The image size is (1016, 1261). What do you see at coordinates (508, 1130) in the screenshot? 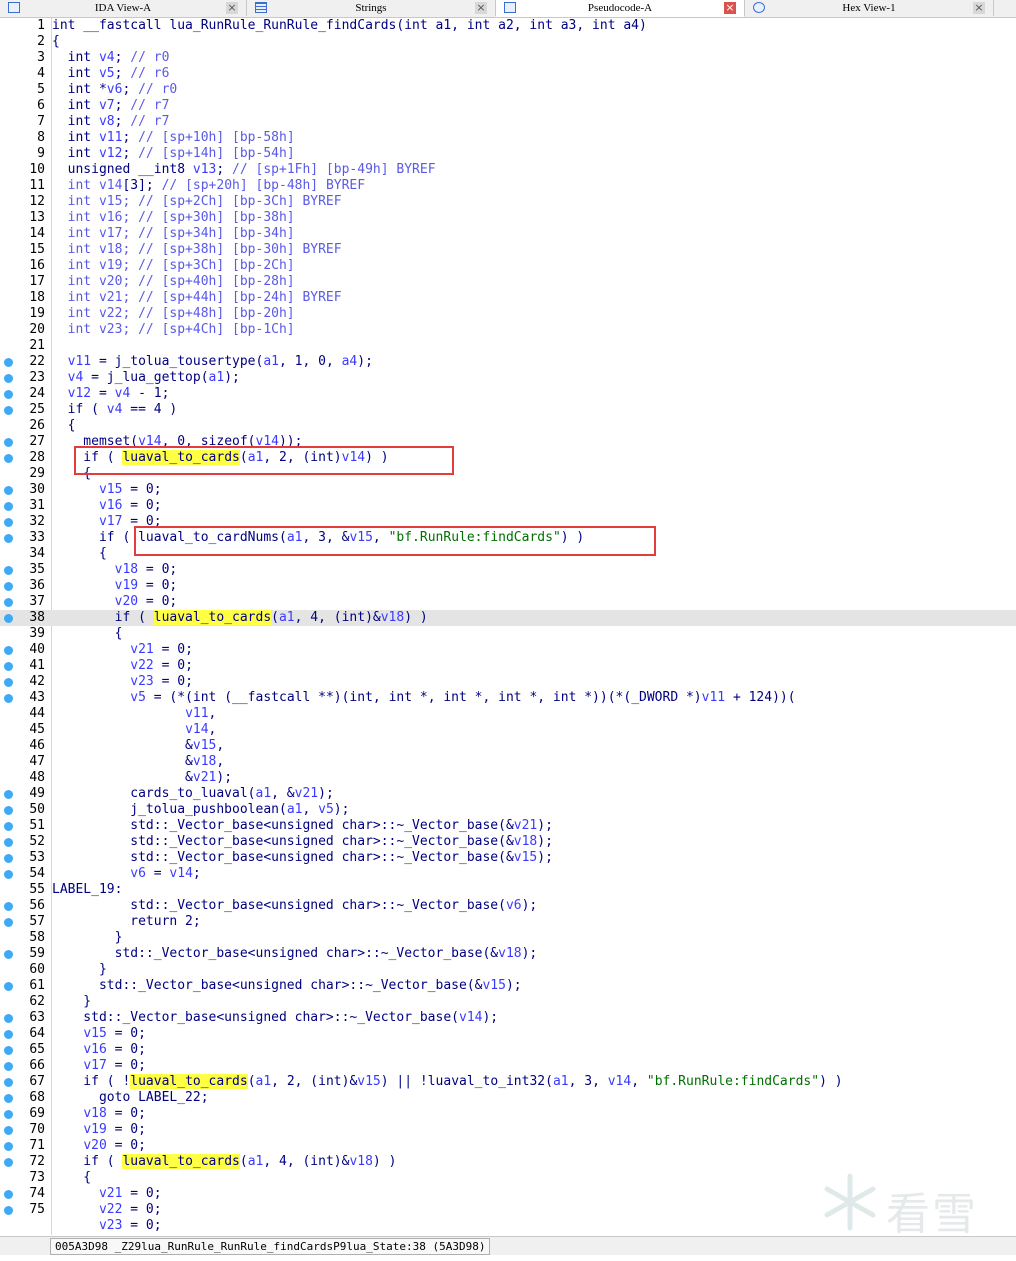
I see `code-line: 70 v19 = 0;` at bounding box center [508, 1130].